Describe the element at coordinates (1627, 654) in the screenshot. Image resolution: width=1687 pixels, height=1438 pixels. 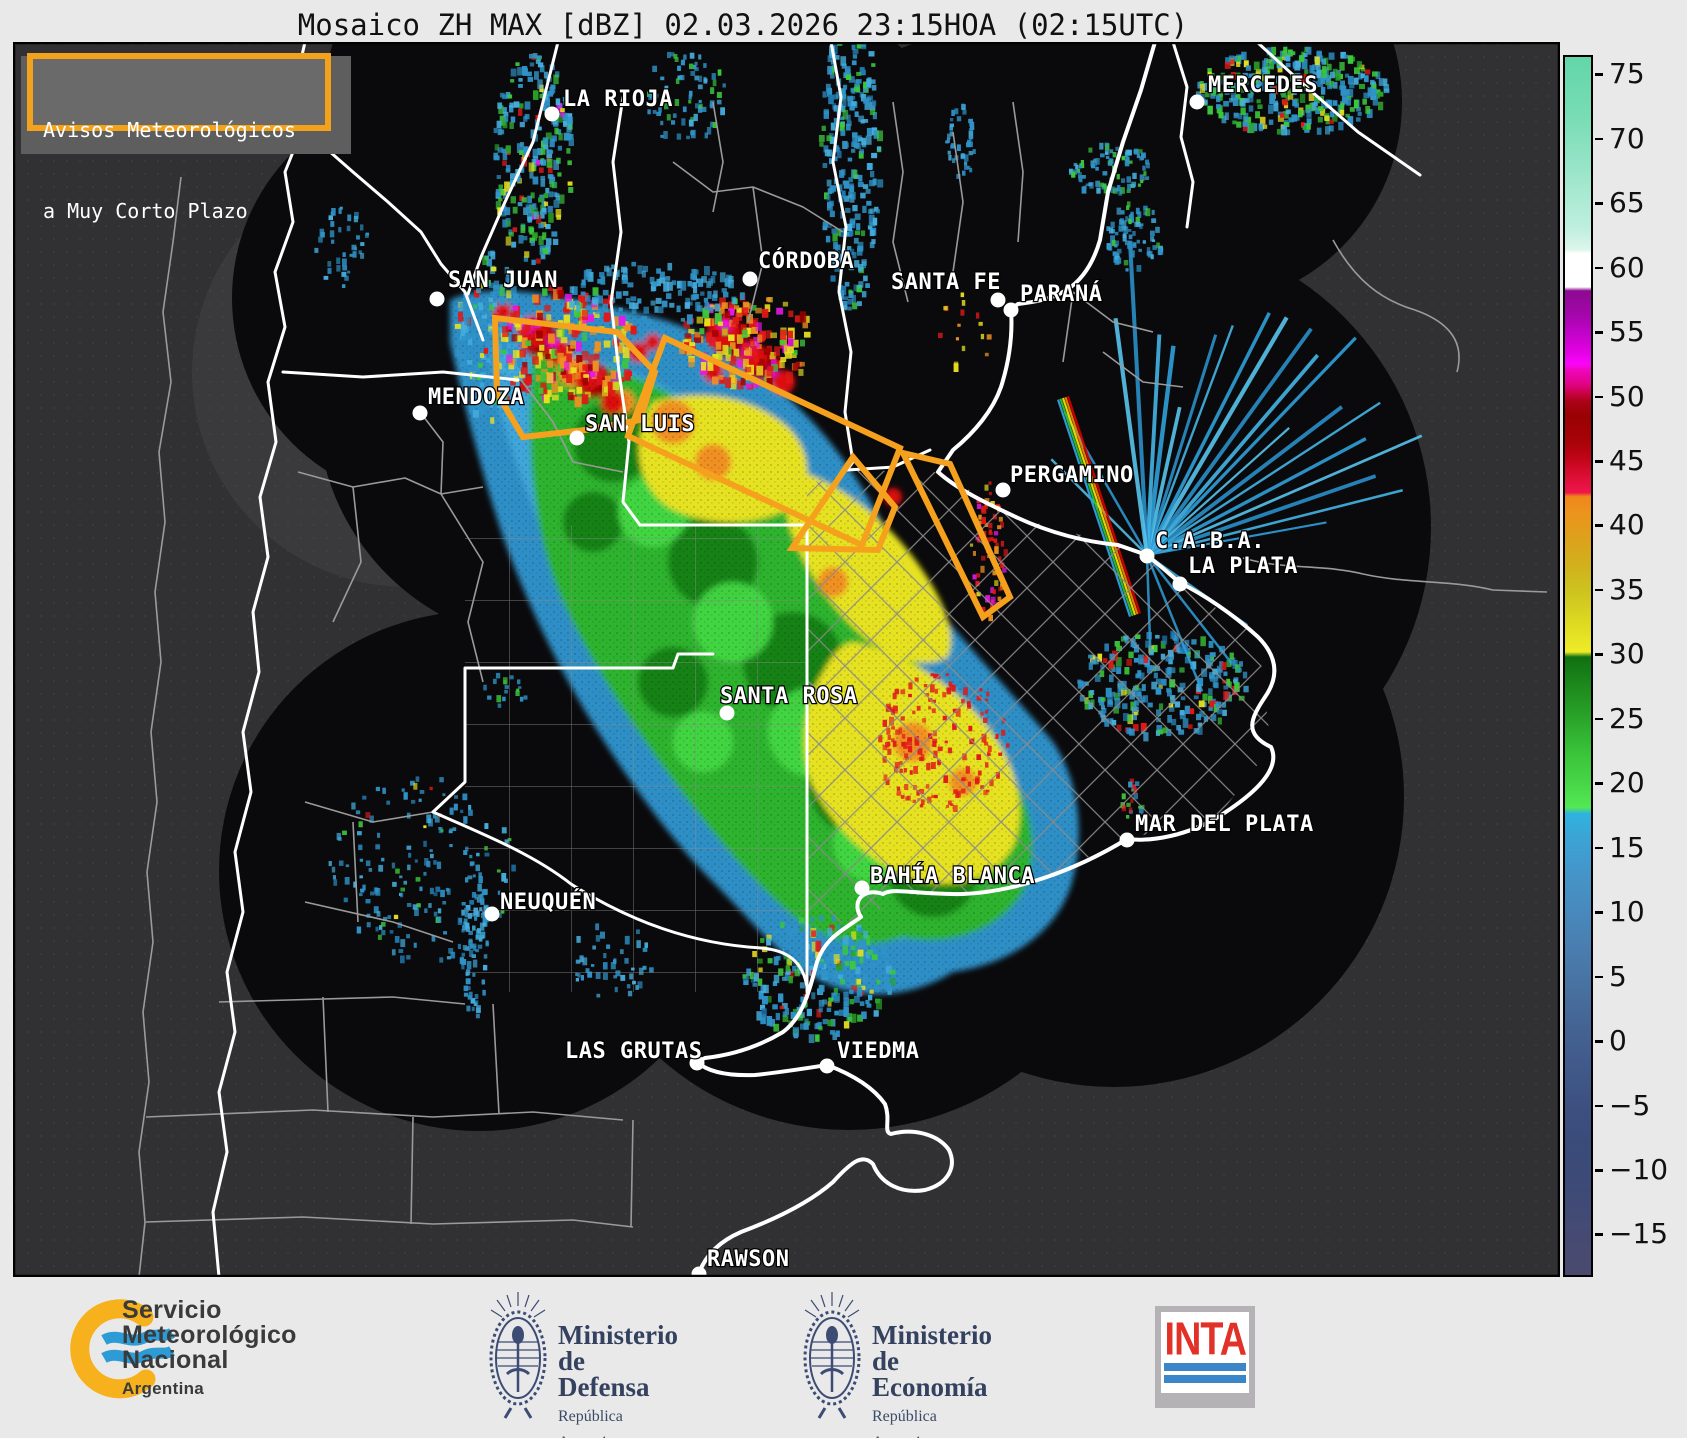
I see `colorbar-tick-label: 30` at that location.